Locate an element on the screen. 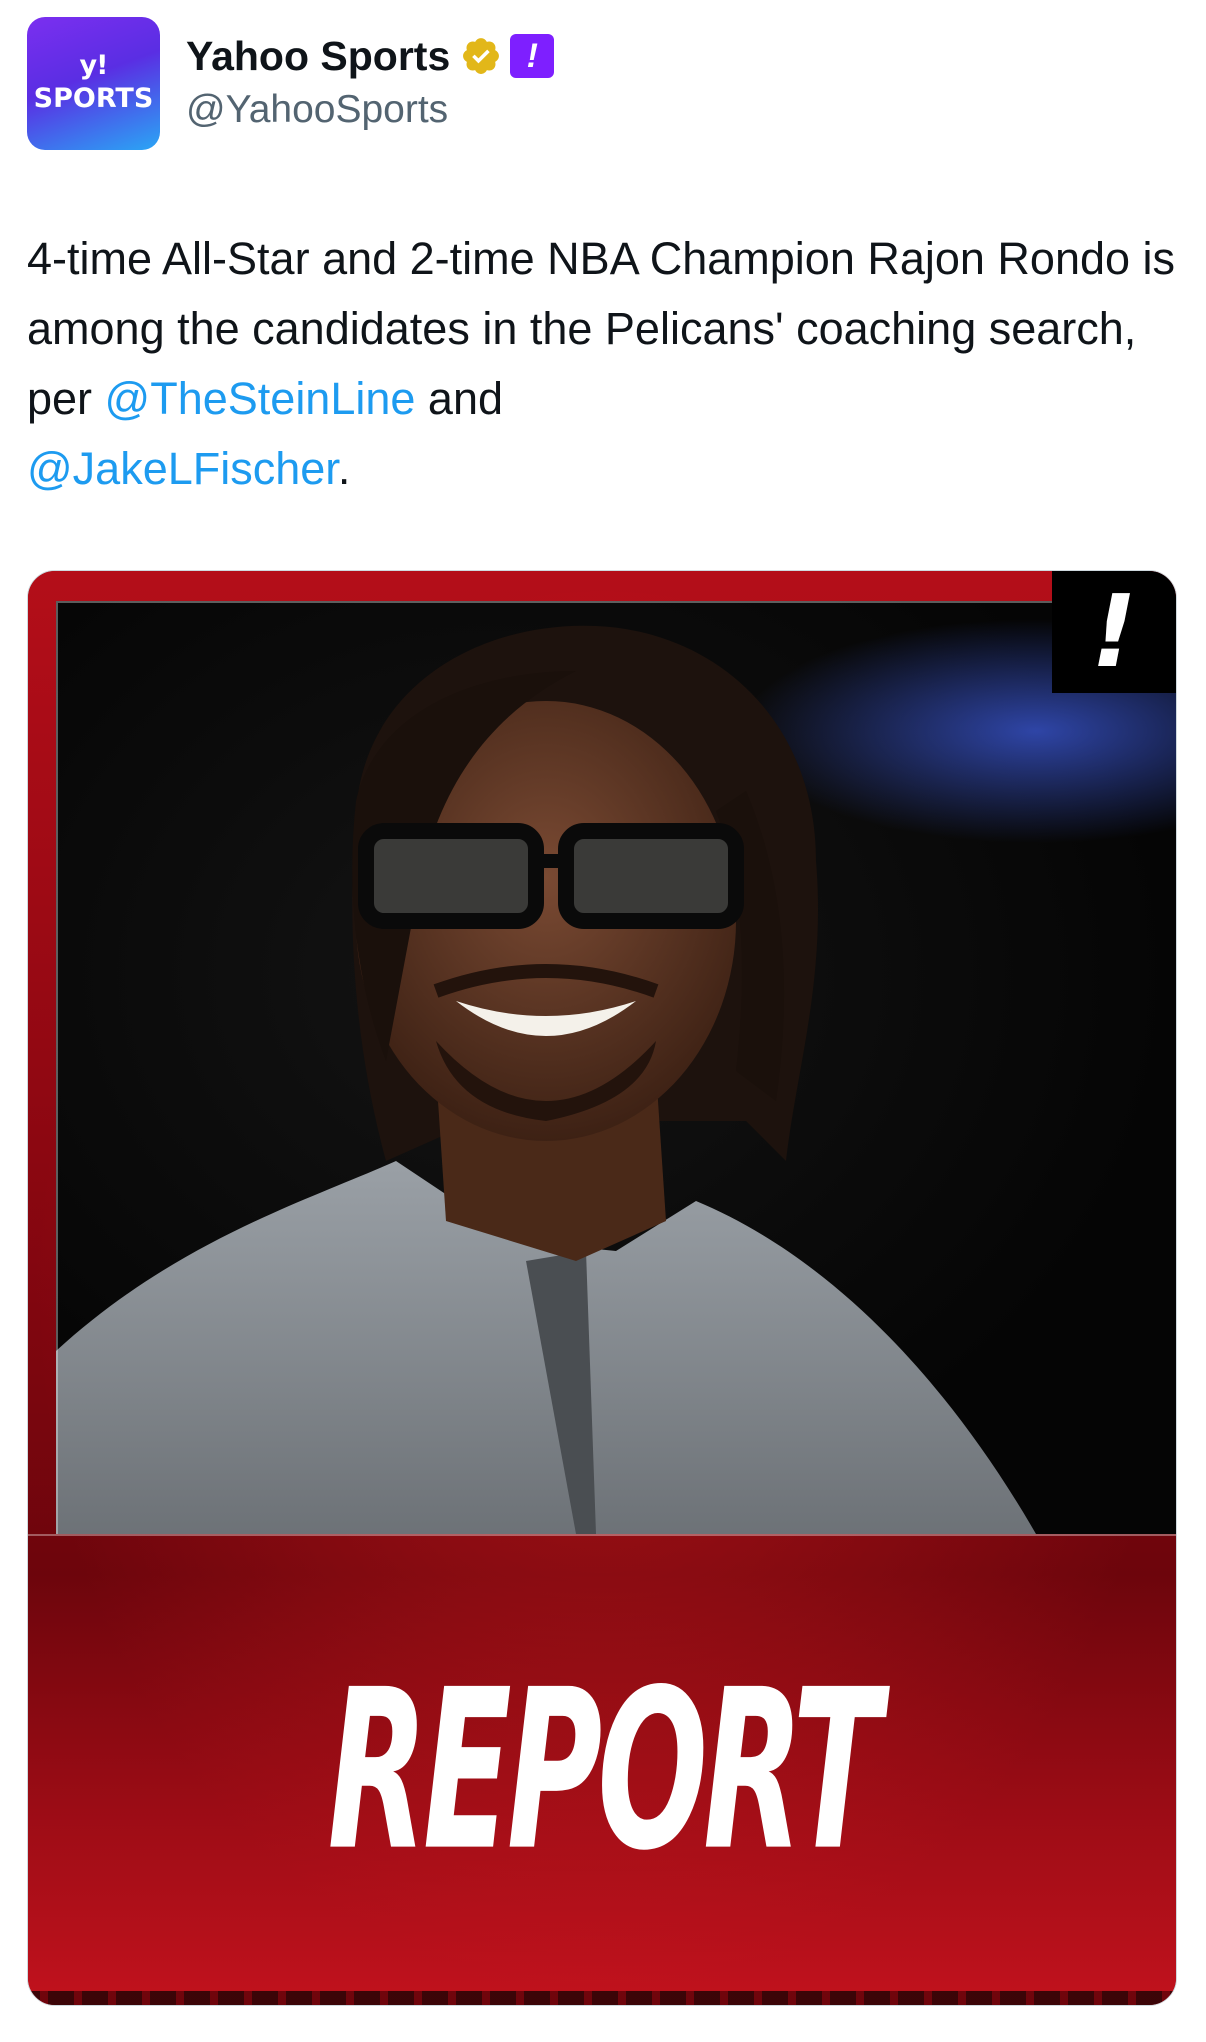 The image size is (1206, 2042). tweet-text-part: and is located at coordinates (459, 398).